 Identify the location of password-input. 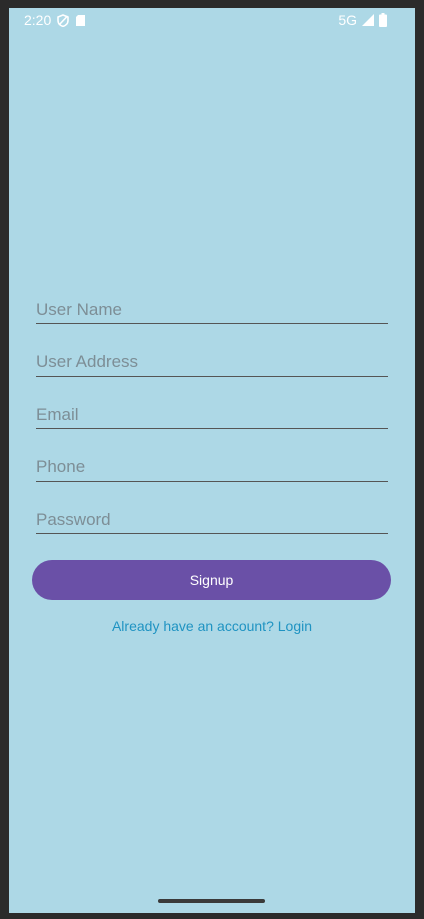
(212, 520).